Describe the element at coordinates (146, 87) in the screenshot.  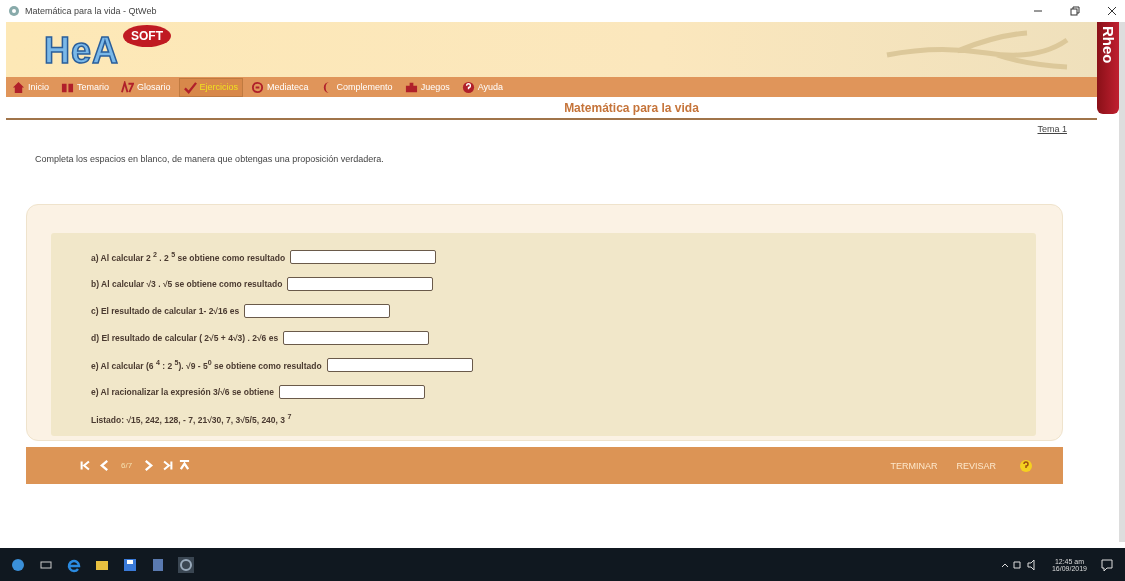
I see `menu-item: Glosario` at that location.